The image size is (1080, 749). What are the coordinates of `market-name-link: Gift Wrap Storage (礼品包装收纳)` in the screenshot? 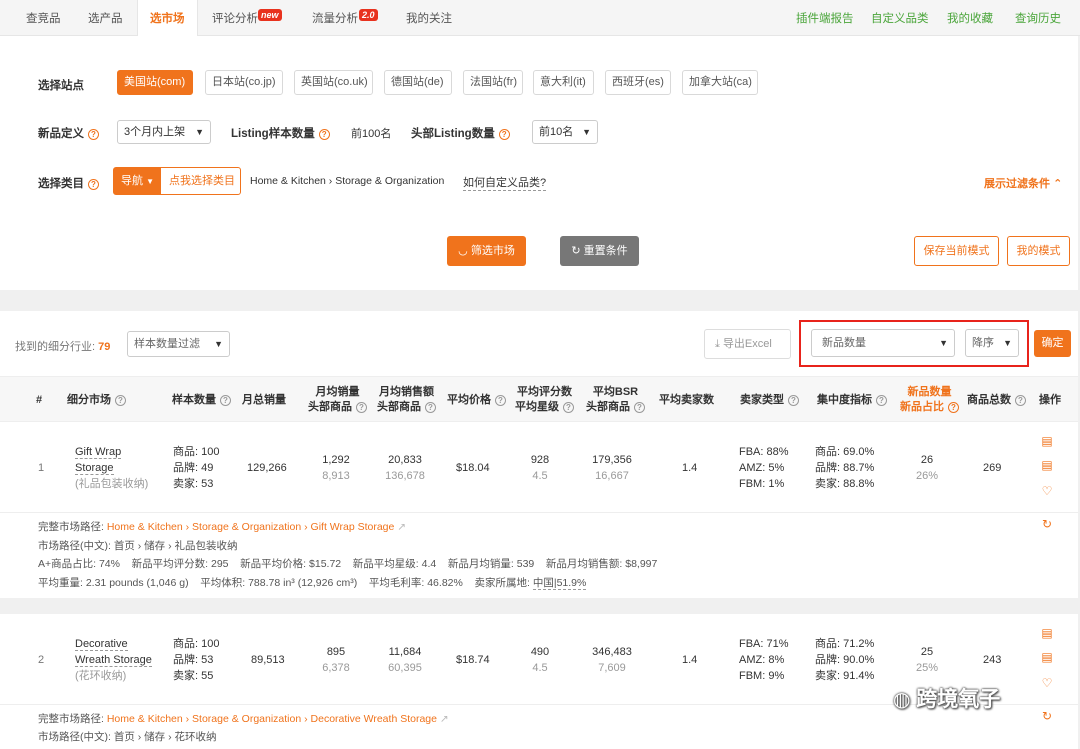 It's located at (111, 468).